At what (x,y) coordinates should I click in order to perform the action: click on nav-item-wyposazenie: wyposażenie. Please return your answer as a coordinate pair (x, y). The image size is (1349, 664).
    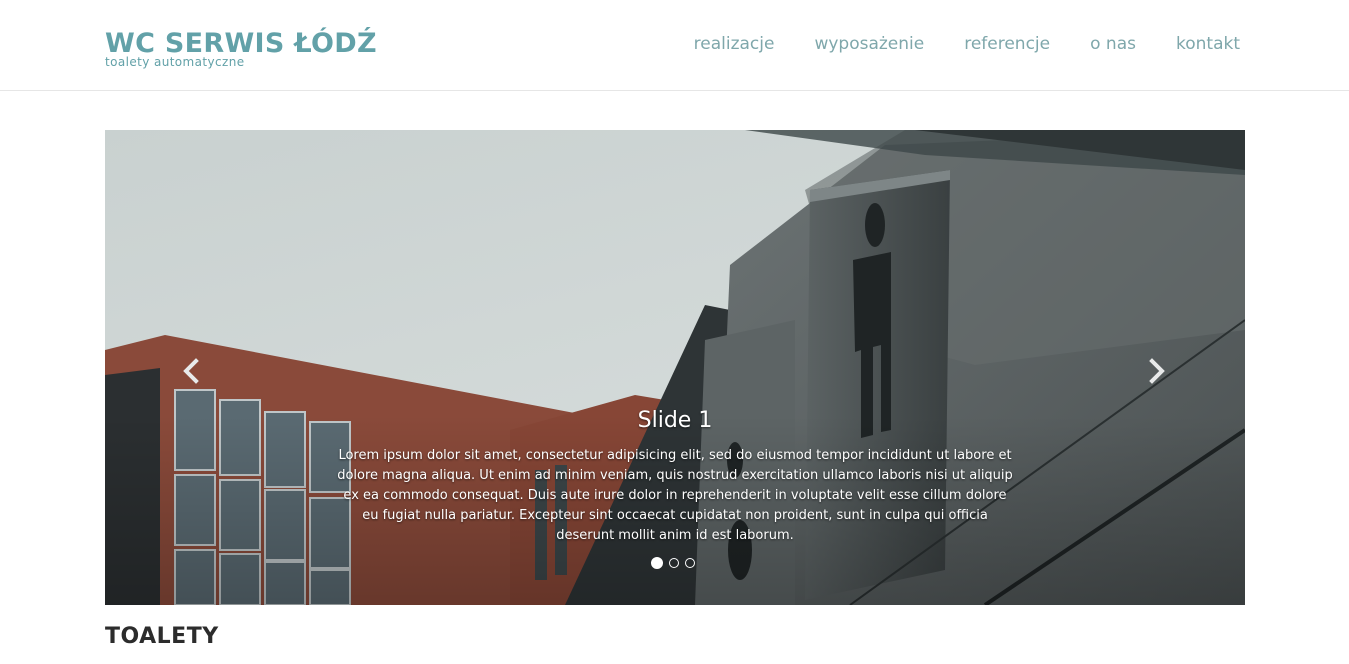
    Looking at the image, I should click on (869, 44).